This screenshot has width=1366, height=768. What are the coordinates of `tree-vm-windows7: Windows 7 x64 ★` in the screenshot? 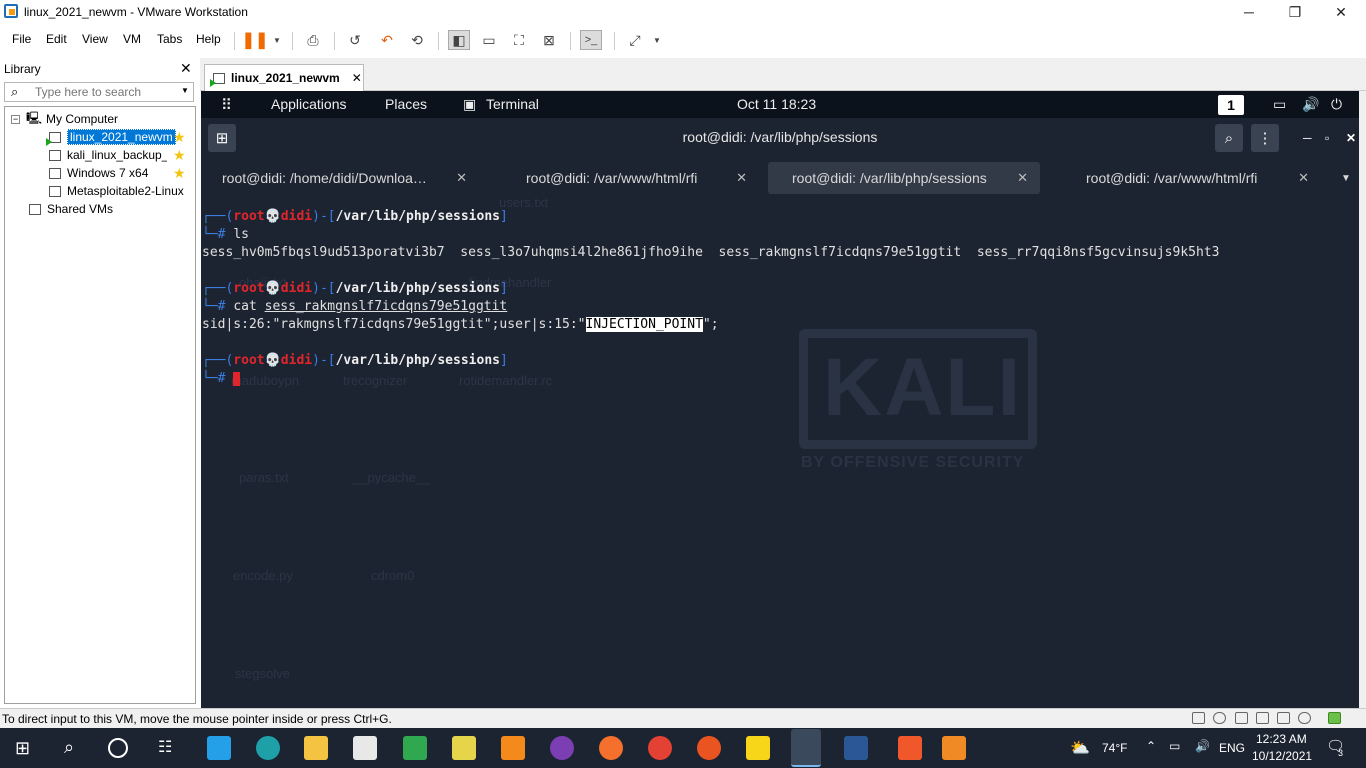 It's located at (124, 173).